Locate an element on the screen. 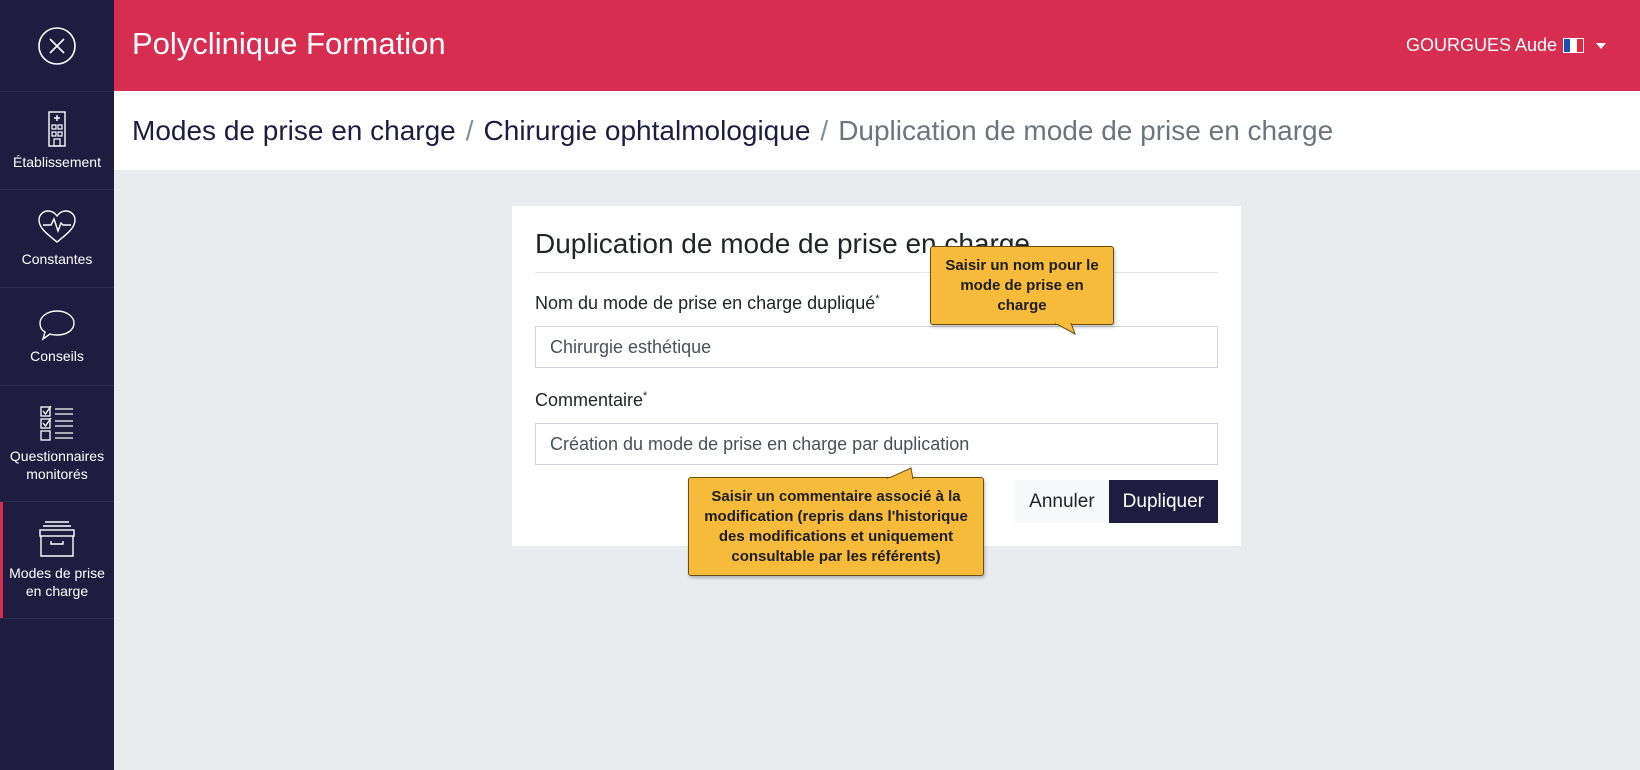 This screenshot has width=1640, height=770. sidebar-item-etablissement: Établissement is located at coordinates (57, 141).